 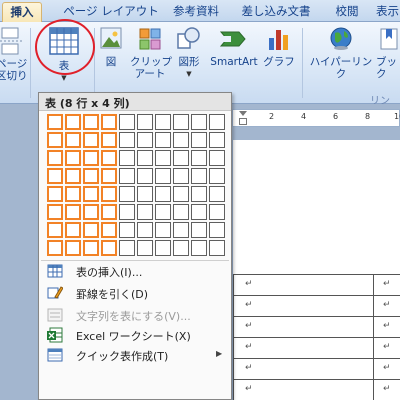 What do you see at coordinates (341, 53) in the screenshot?
I see `hyperlink-button: ハイパーリンク` at bounding box center [341, 53].